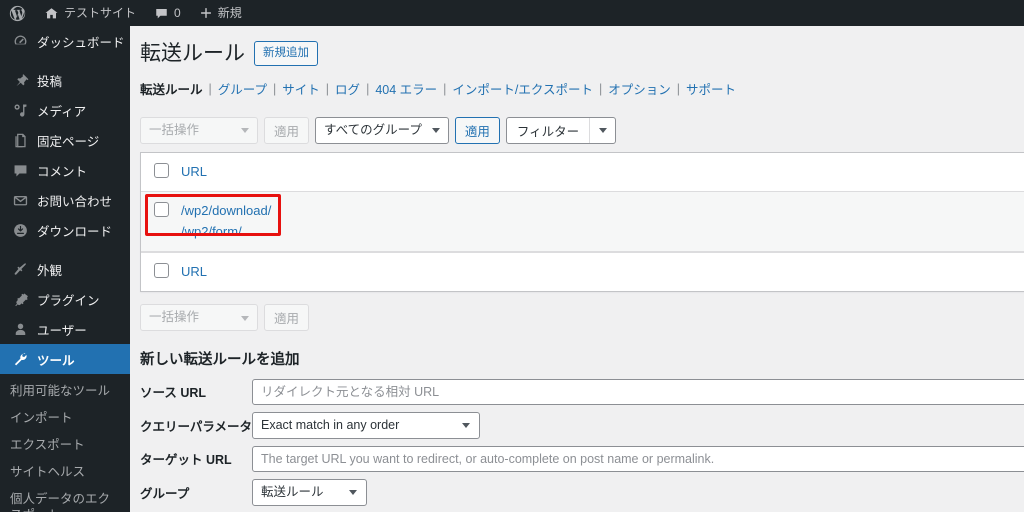 Image resolution: width=1024 pixels, height=512 pixels. What do you see at coordinates (220, 13) in the screenshot?
I see `new-content-menu: 新規` at bounding box center [220, 13].